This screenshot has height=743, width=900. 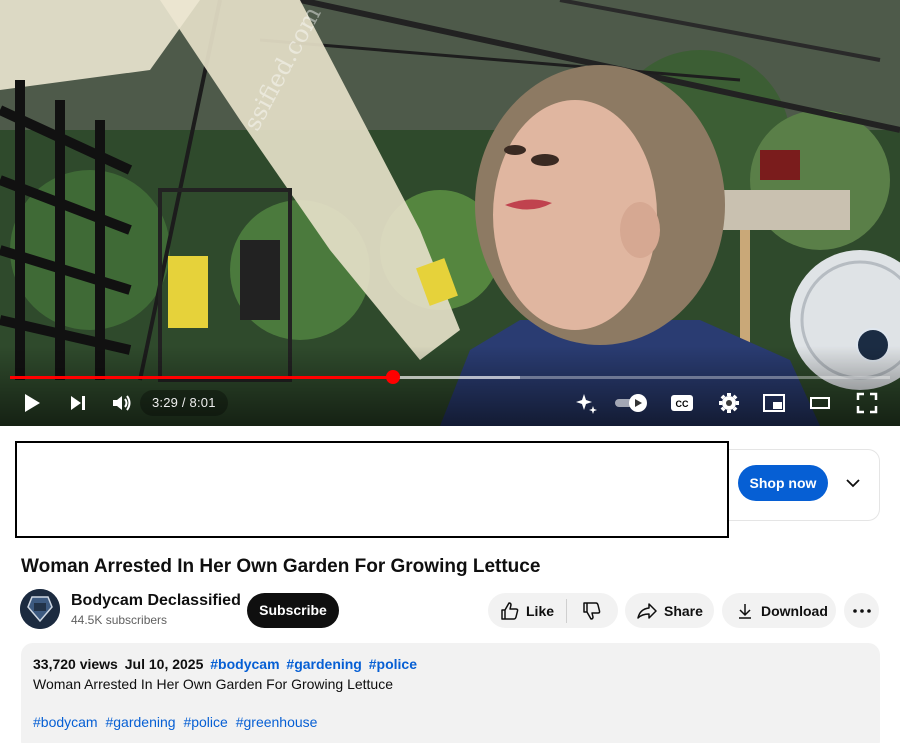 I want to click on like-dislike-group: Like, so click(x=553, y=610).